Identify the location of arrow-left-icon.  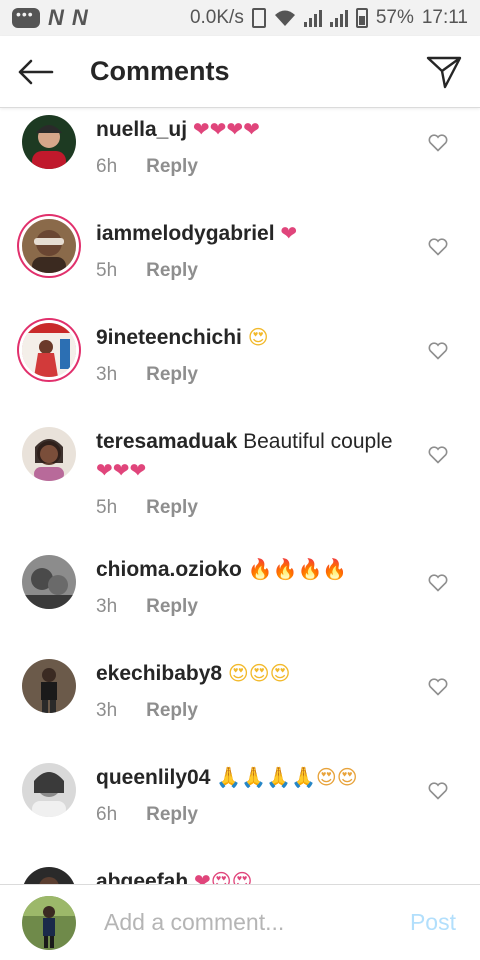
(36, 71).